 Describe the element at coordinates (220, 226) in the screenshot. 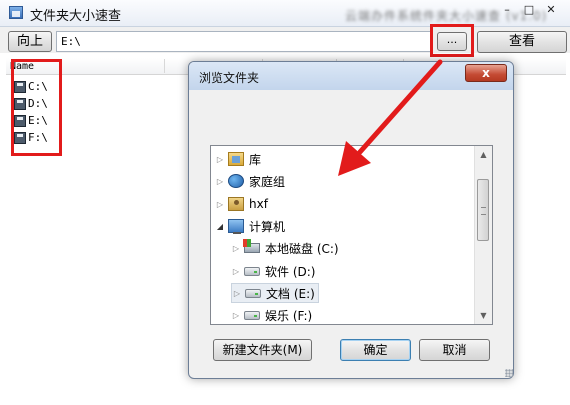

I see `collapse-arrow-icon: ◢` at that location.